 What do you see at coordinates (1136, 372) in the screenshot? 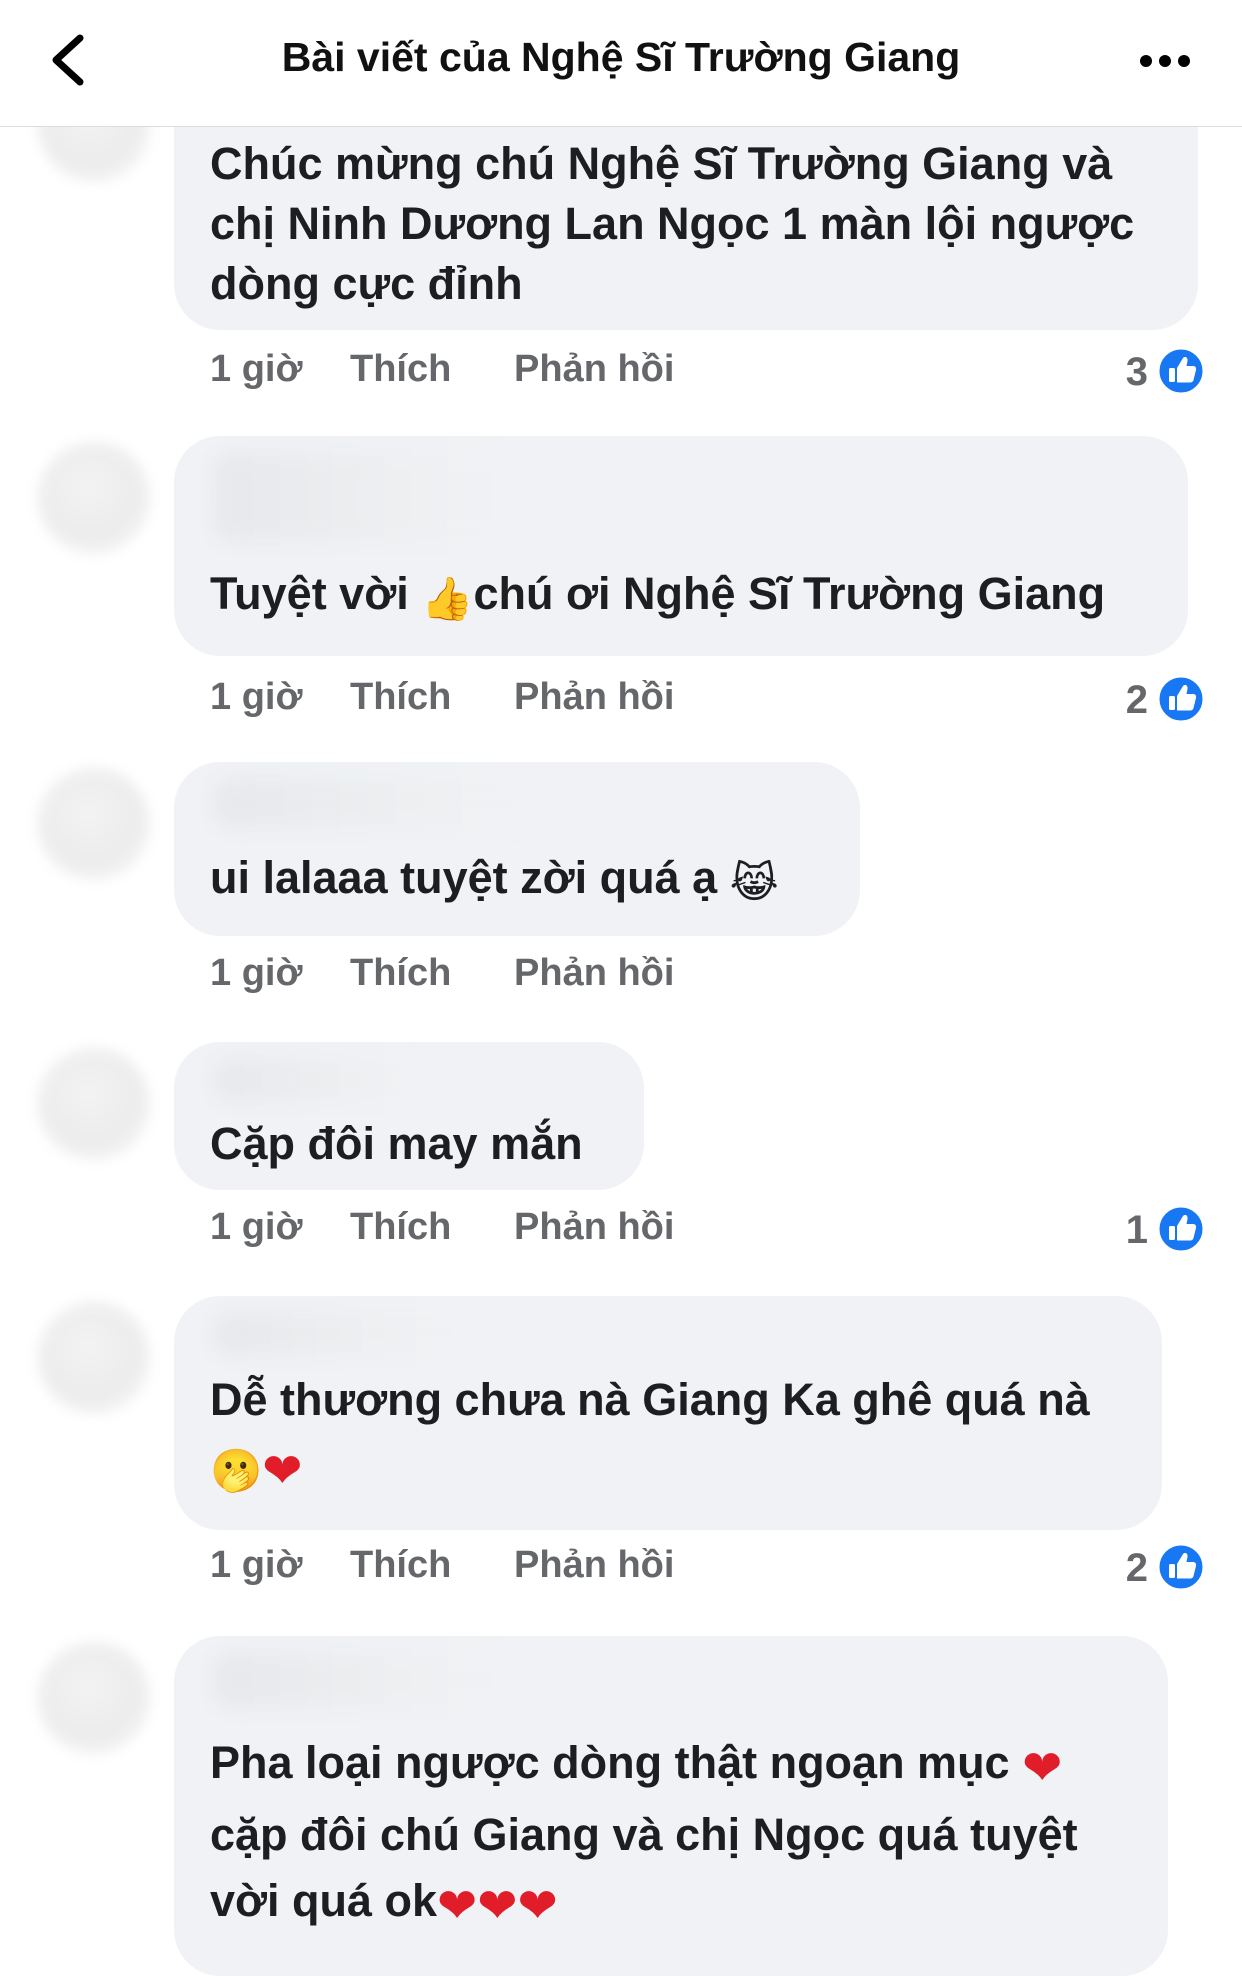
I see `reaction-count: 3` at bounding box center [1136, 372].